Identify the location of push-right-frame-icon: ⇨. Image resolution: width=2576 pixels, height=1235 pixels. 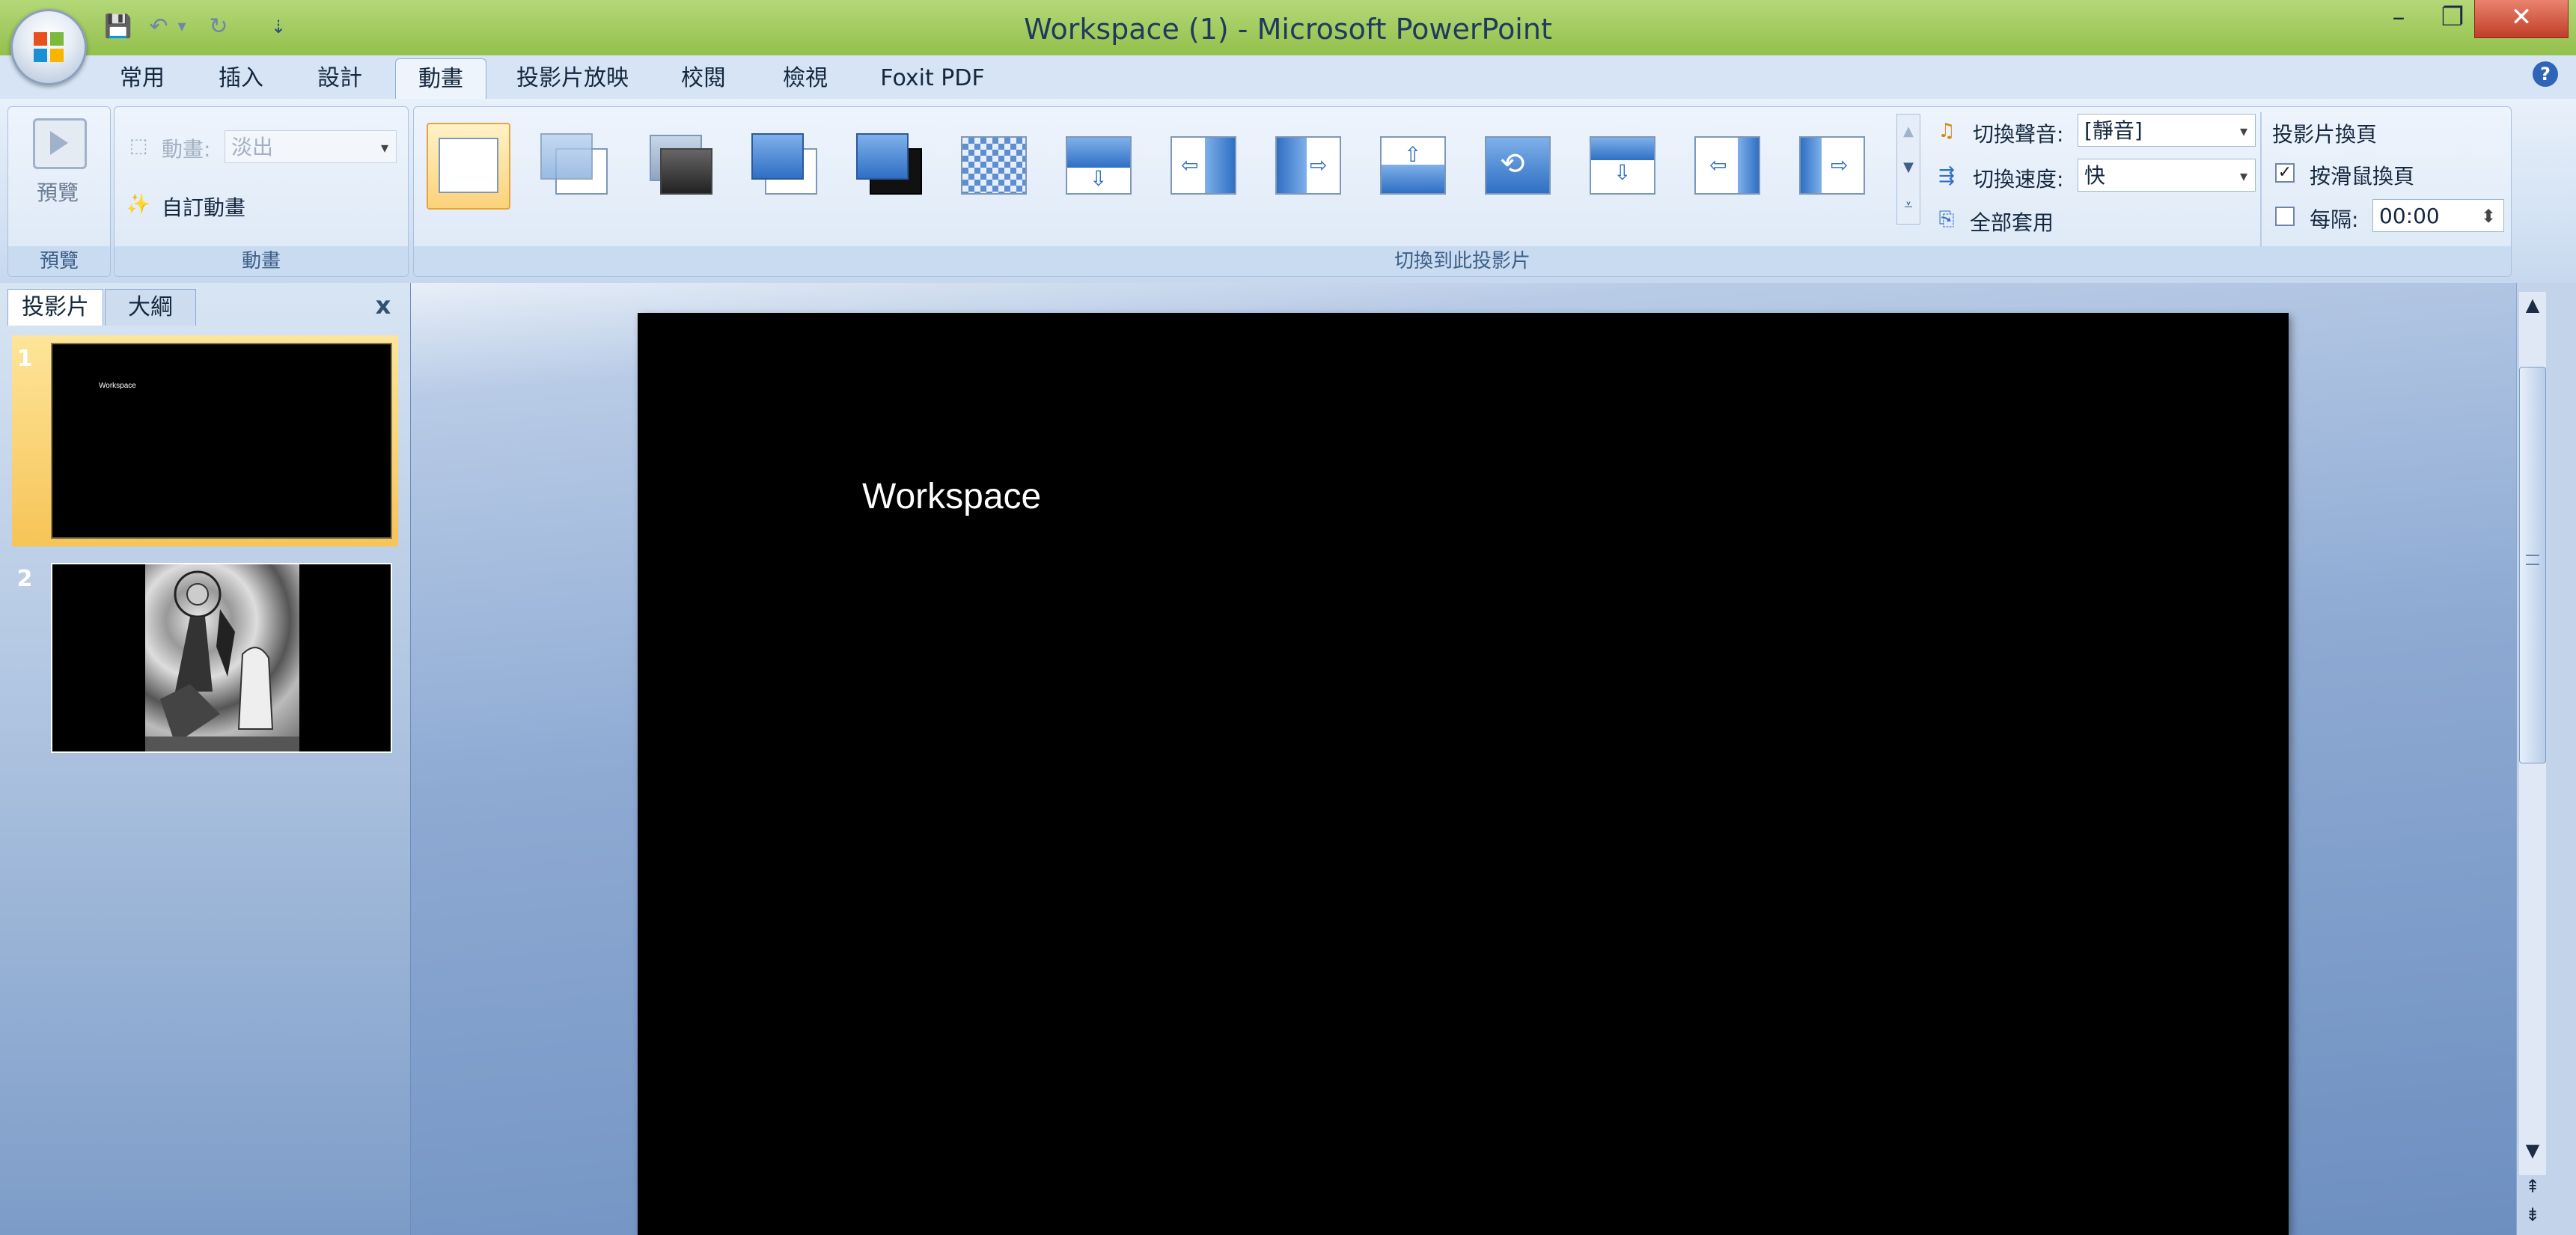
(1832, 165).